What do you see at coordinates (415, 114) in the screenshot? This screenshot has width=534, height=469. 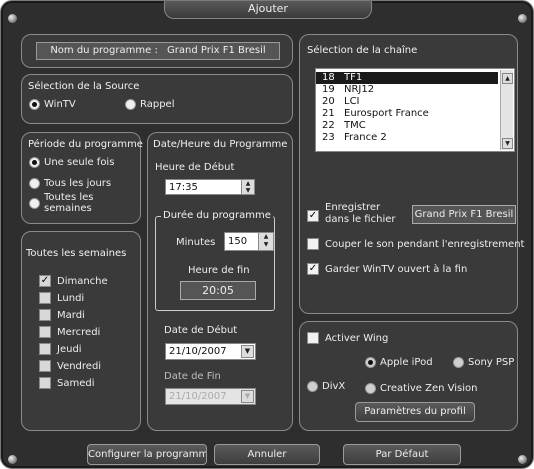 I see `channel-item: 21 Eurosport France` at bounding box center [415, 114].